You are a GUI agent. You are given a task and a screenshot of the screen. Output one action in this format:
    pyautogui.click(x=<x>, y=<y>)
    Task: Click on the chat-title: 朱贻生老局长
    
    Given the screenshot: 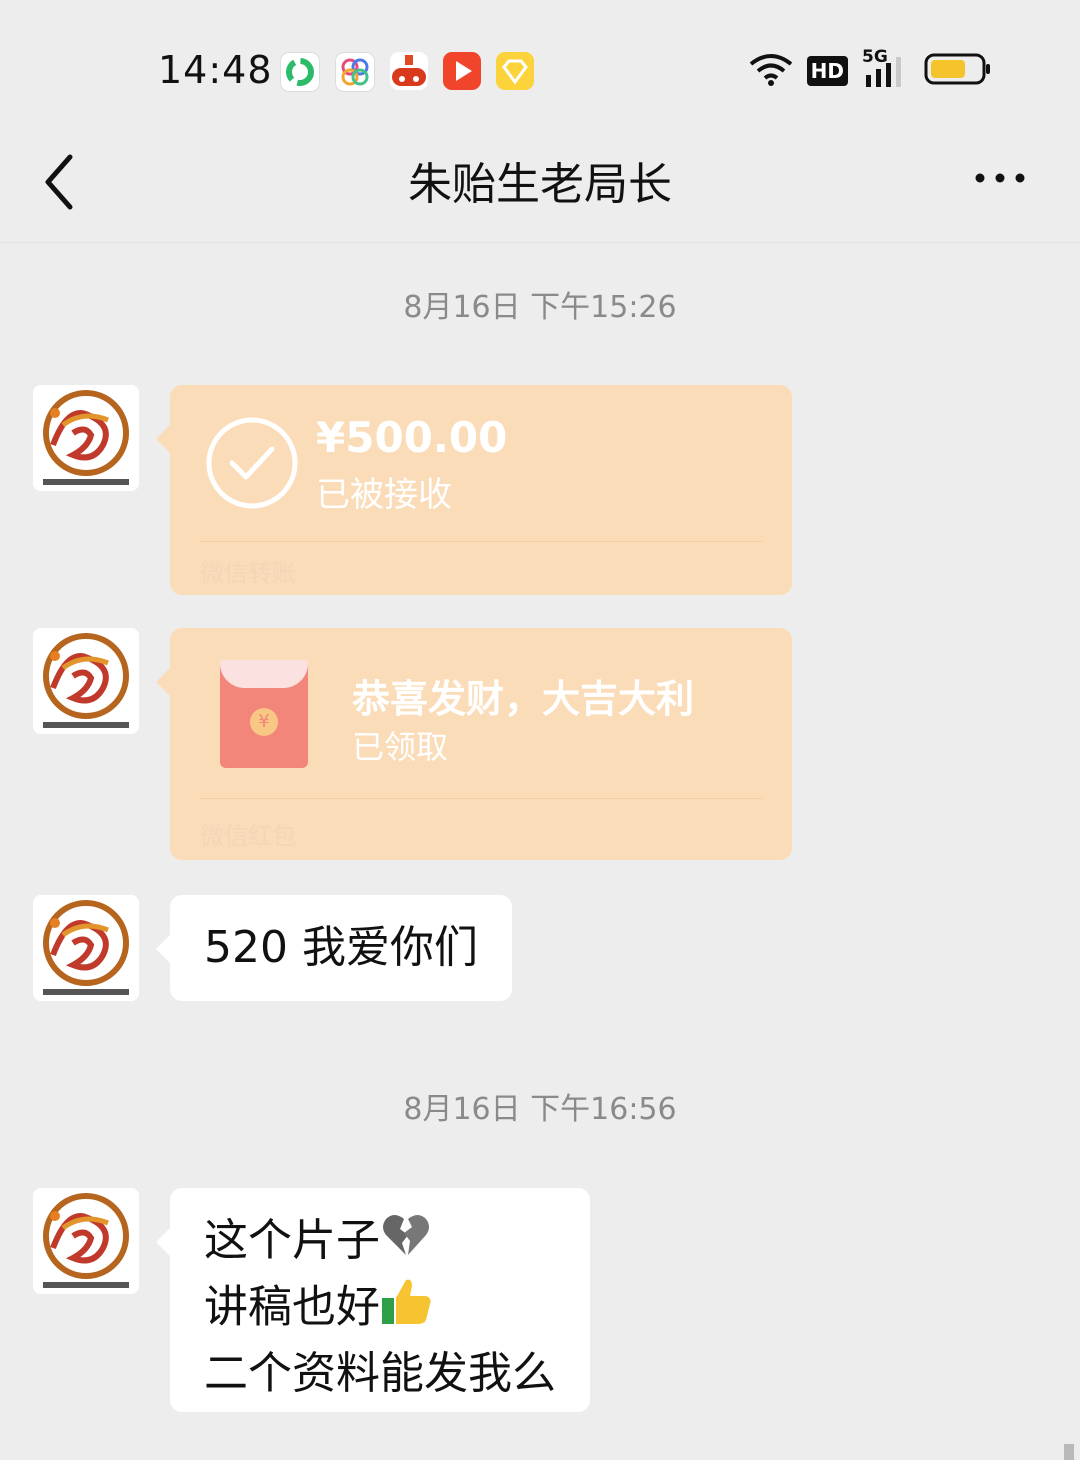 What is the action you would take?
    pyautogui.click(x=540, y=184)
    